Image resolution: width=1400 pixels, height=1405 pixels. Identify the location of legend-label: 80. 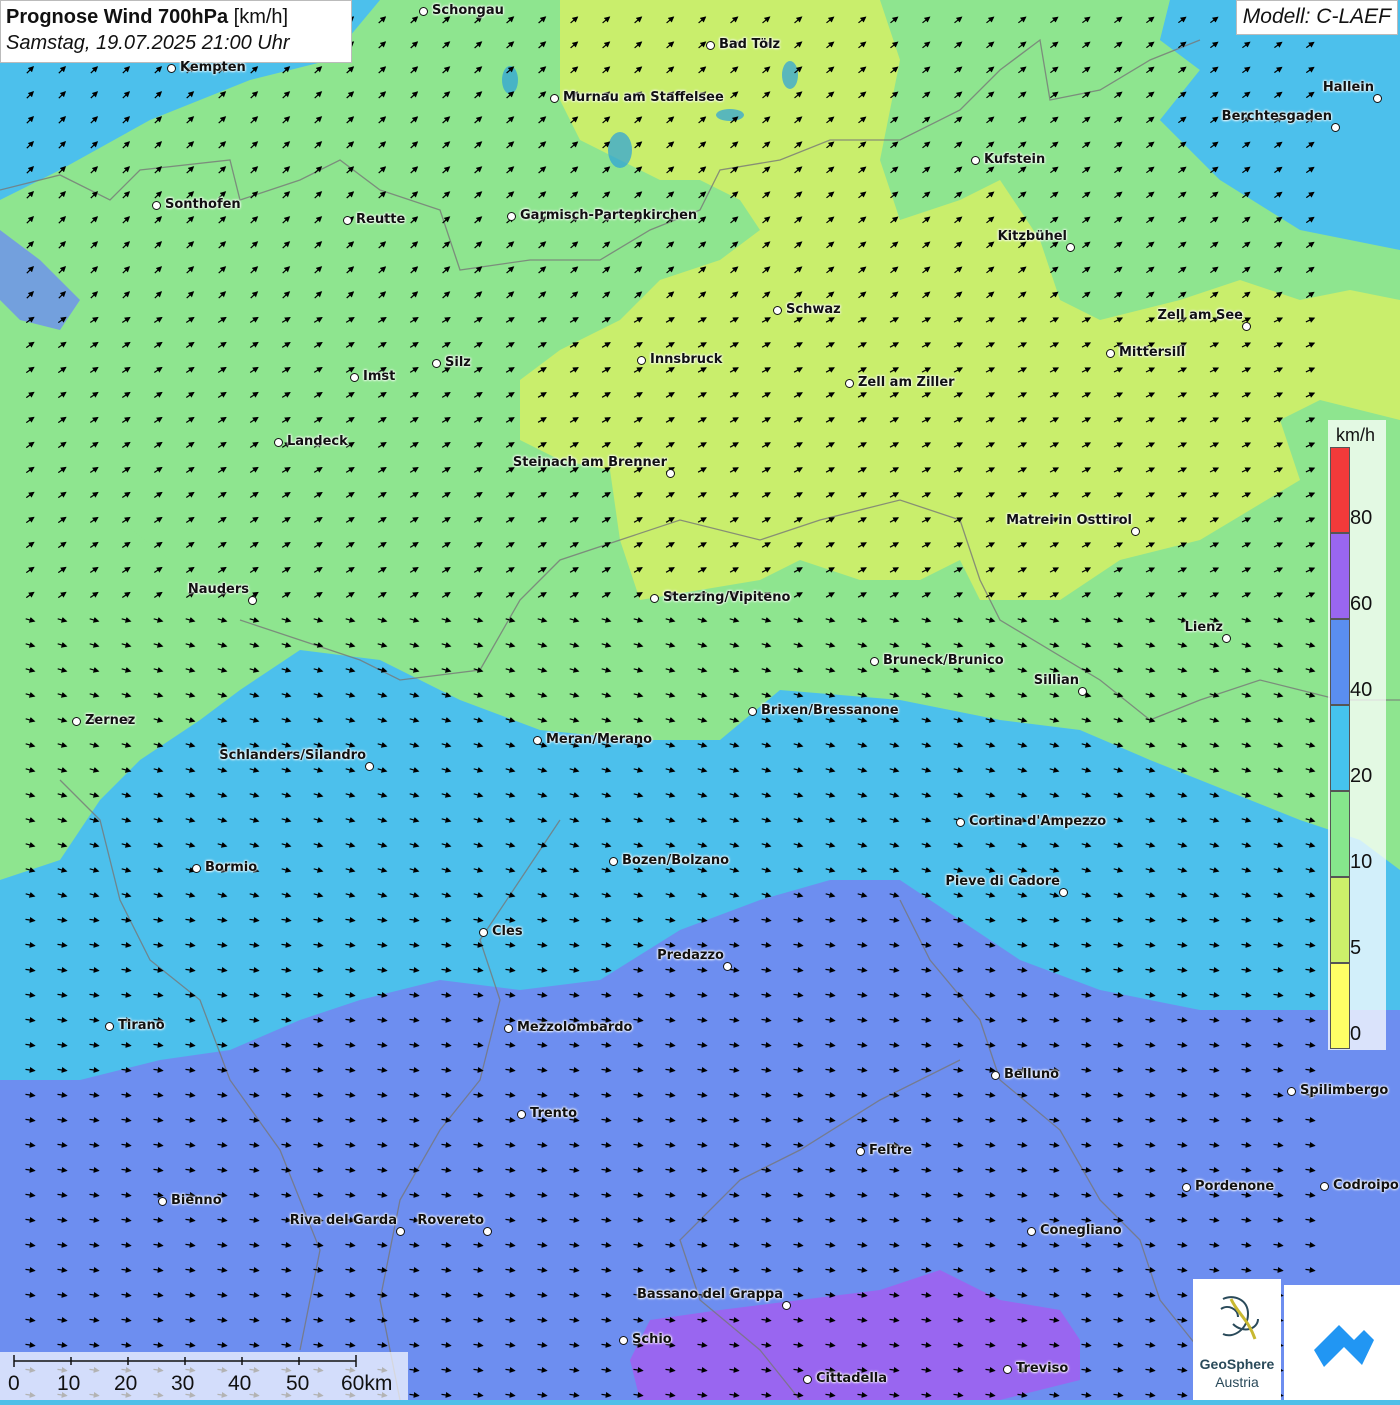
(1361, 518).